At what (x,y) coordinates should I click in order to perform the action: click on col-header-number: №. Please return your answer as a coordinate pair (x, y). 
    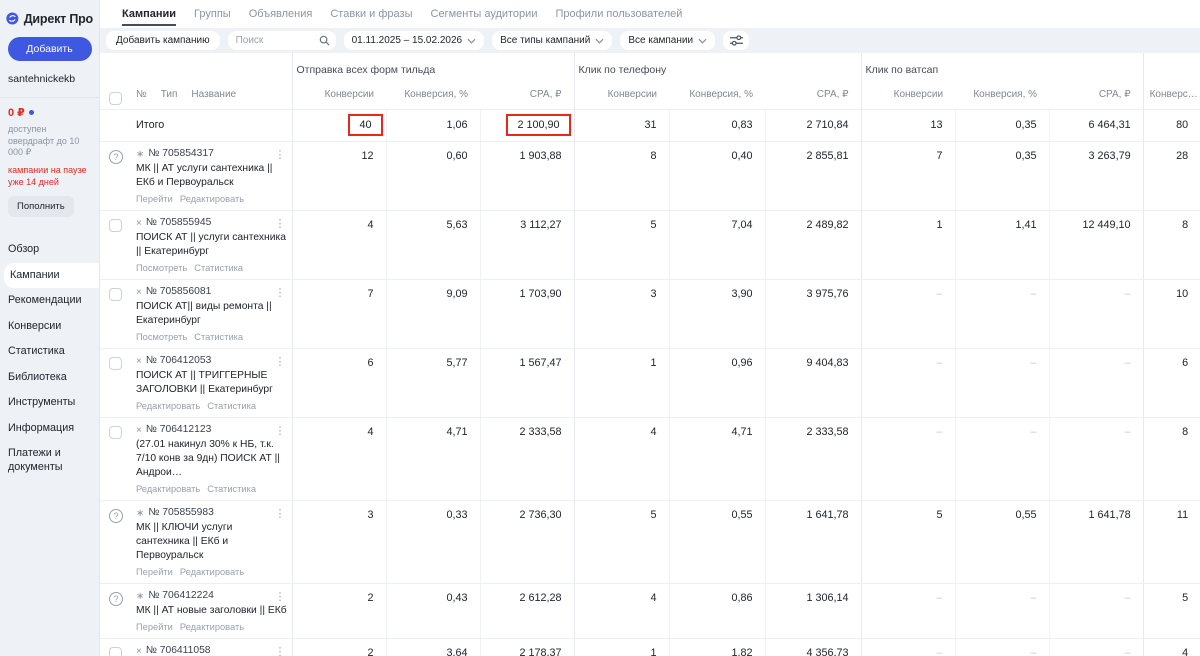
    Looking at the image, I should click on (141, 94).